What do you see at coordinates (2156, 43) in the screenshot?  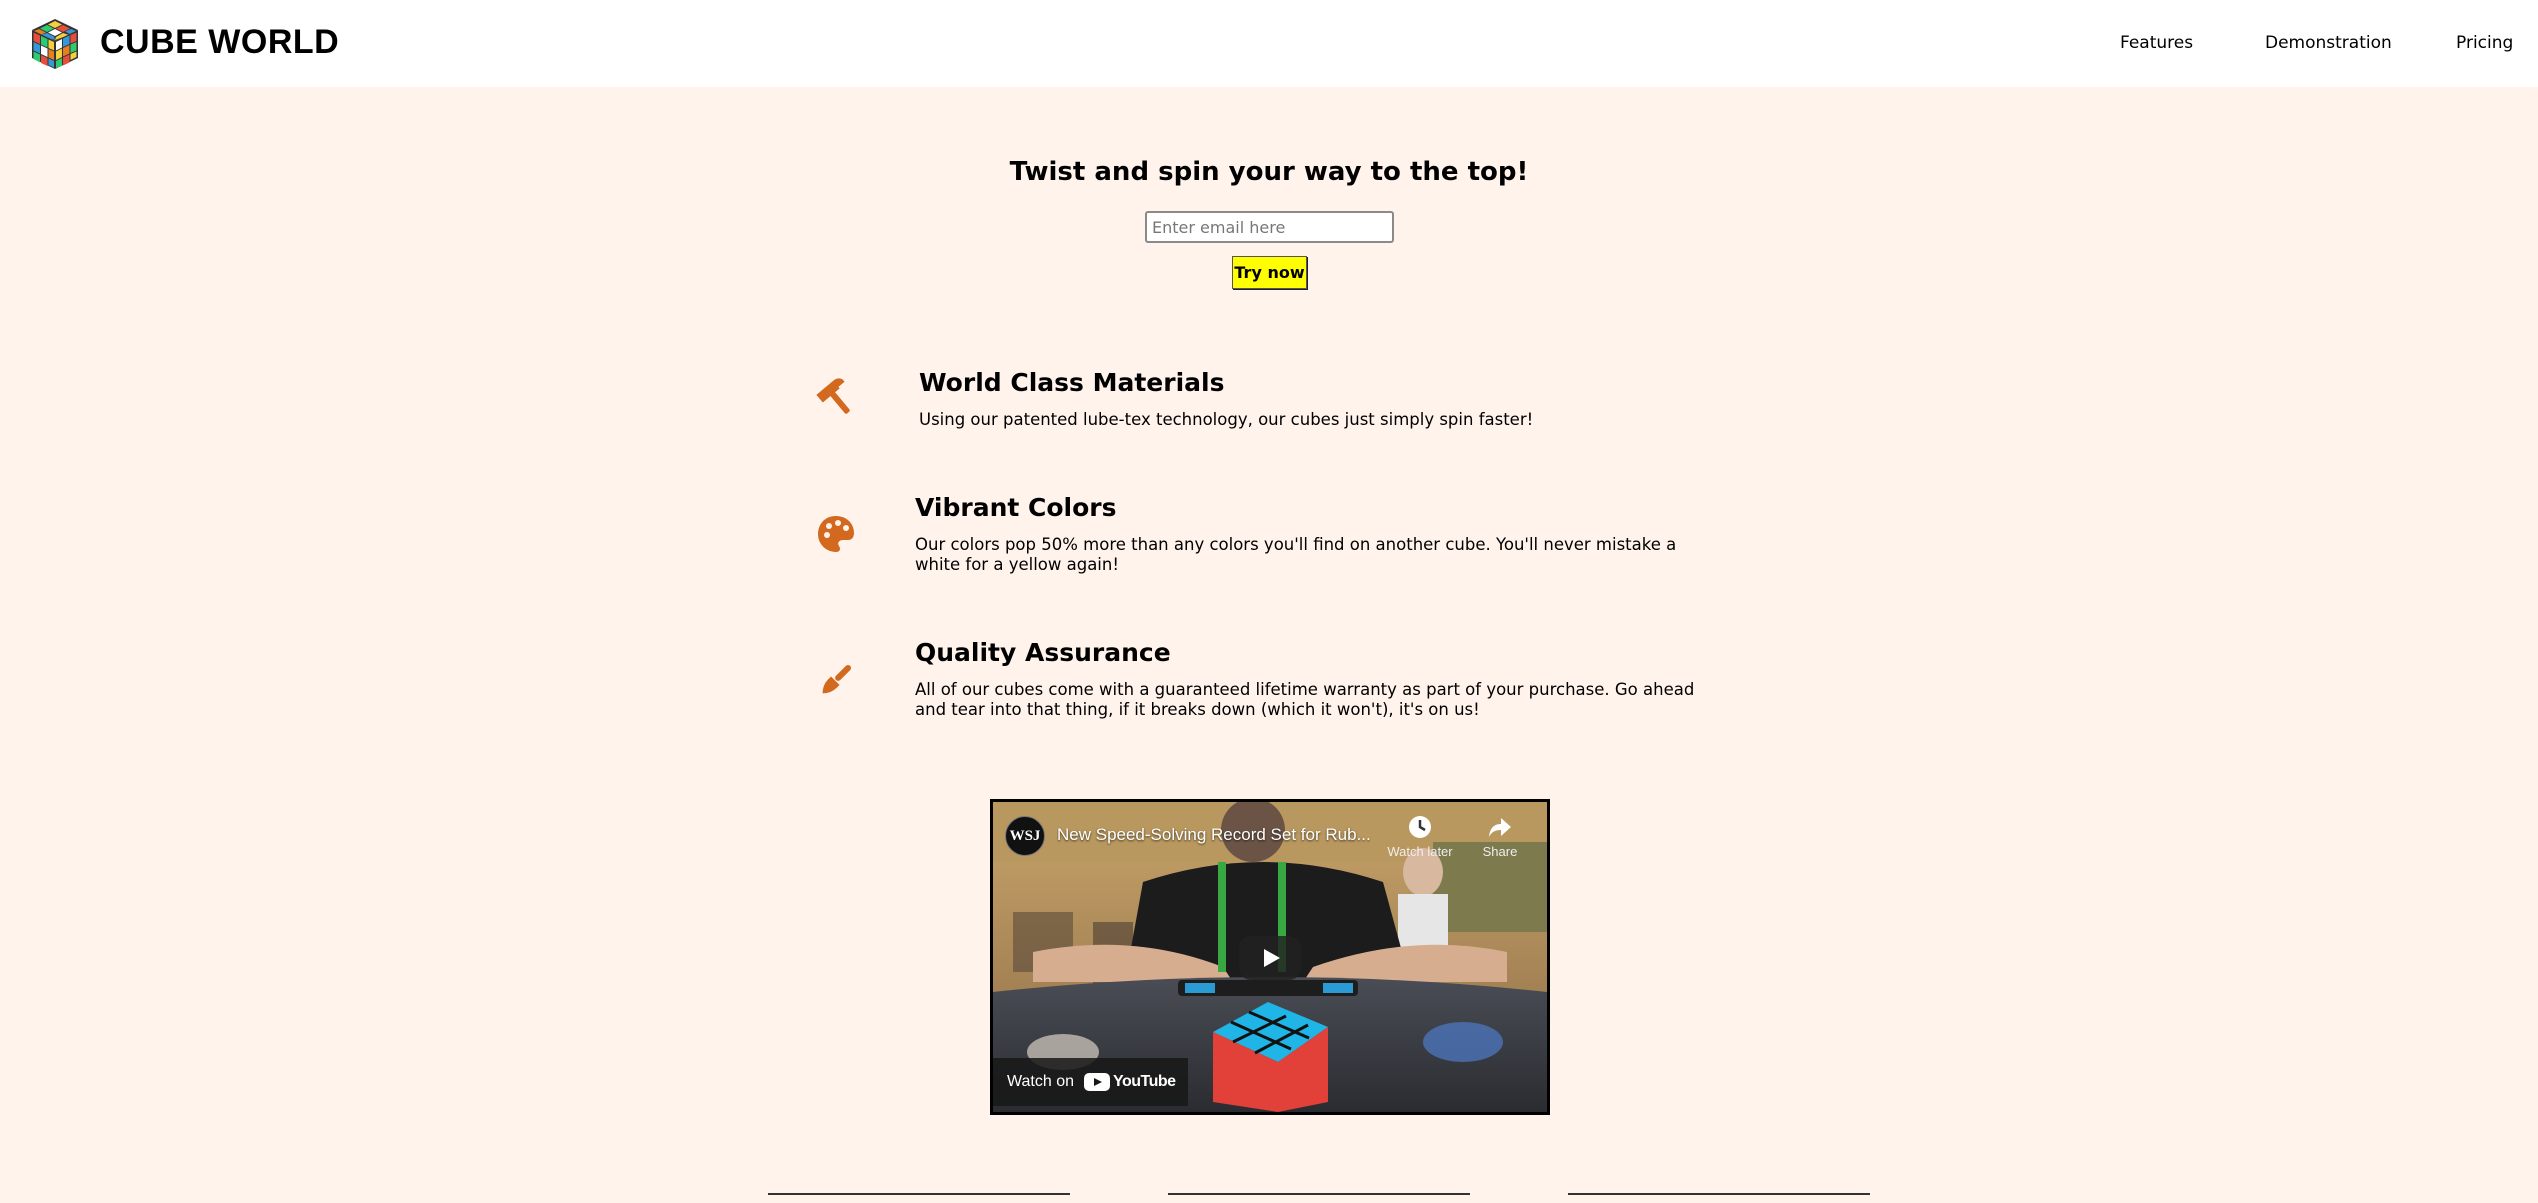 I see `nav-link-features: Features` at bounding box center [2156, 43].